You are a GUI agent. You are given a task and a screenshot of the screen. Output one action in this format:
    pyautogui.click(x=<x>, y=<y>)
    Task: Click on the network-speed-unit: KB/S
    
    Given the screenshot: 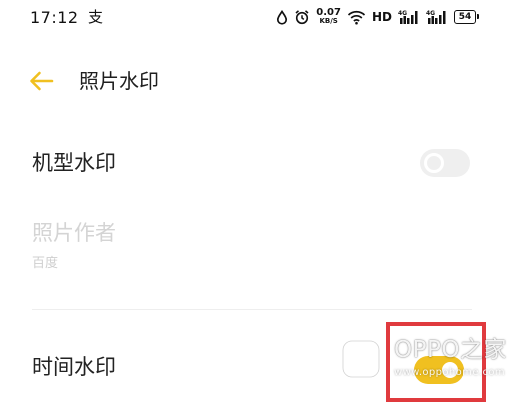 What is the action you would take?
    pyautogui.click(x=328, y=21)
    